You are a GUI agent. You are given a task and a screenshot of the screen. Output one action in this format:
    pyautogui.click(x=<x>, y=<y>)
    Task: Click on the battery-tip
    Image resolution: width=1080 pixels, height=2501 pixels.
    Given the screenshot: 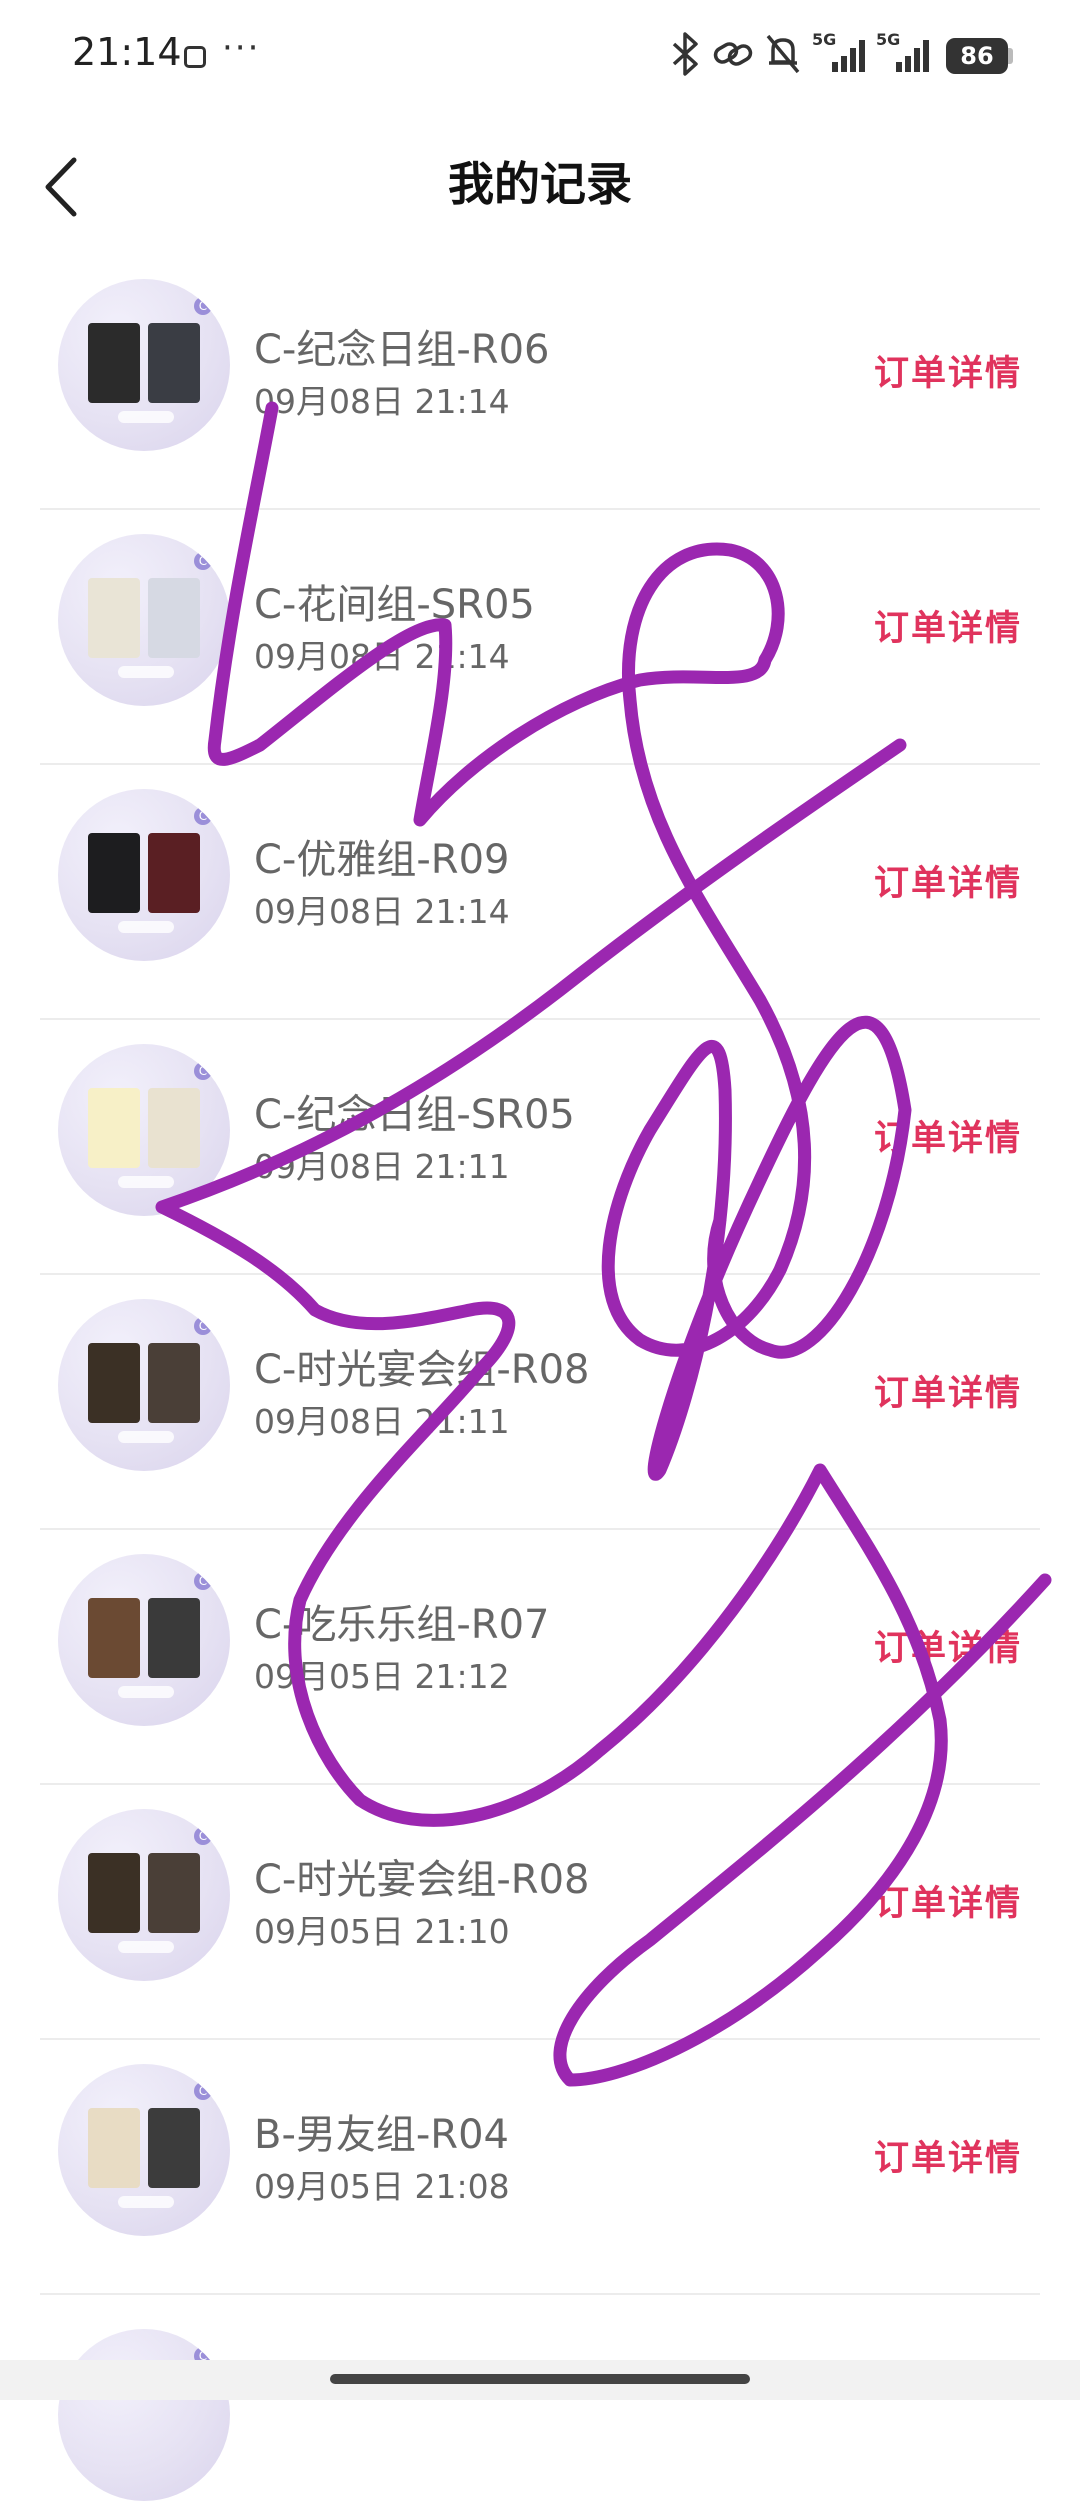 What is the action you would take?
    pyautogui.click(x=1010, y=56)
    